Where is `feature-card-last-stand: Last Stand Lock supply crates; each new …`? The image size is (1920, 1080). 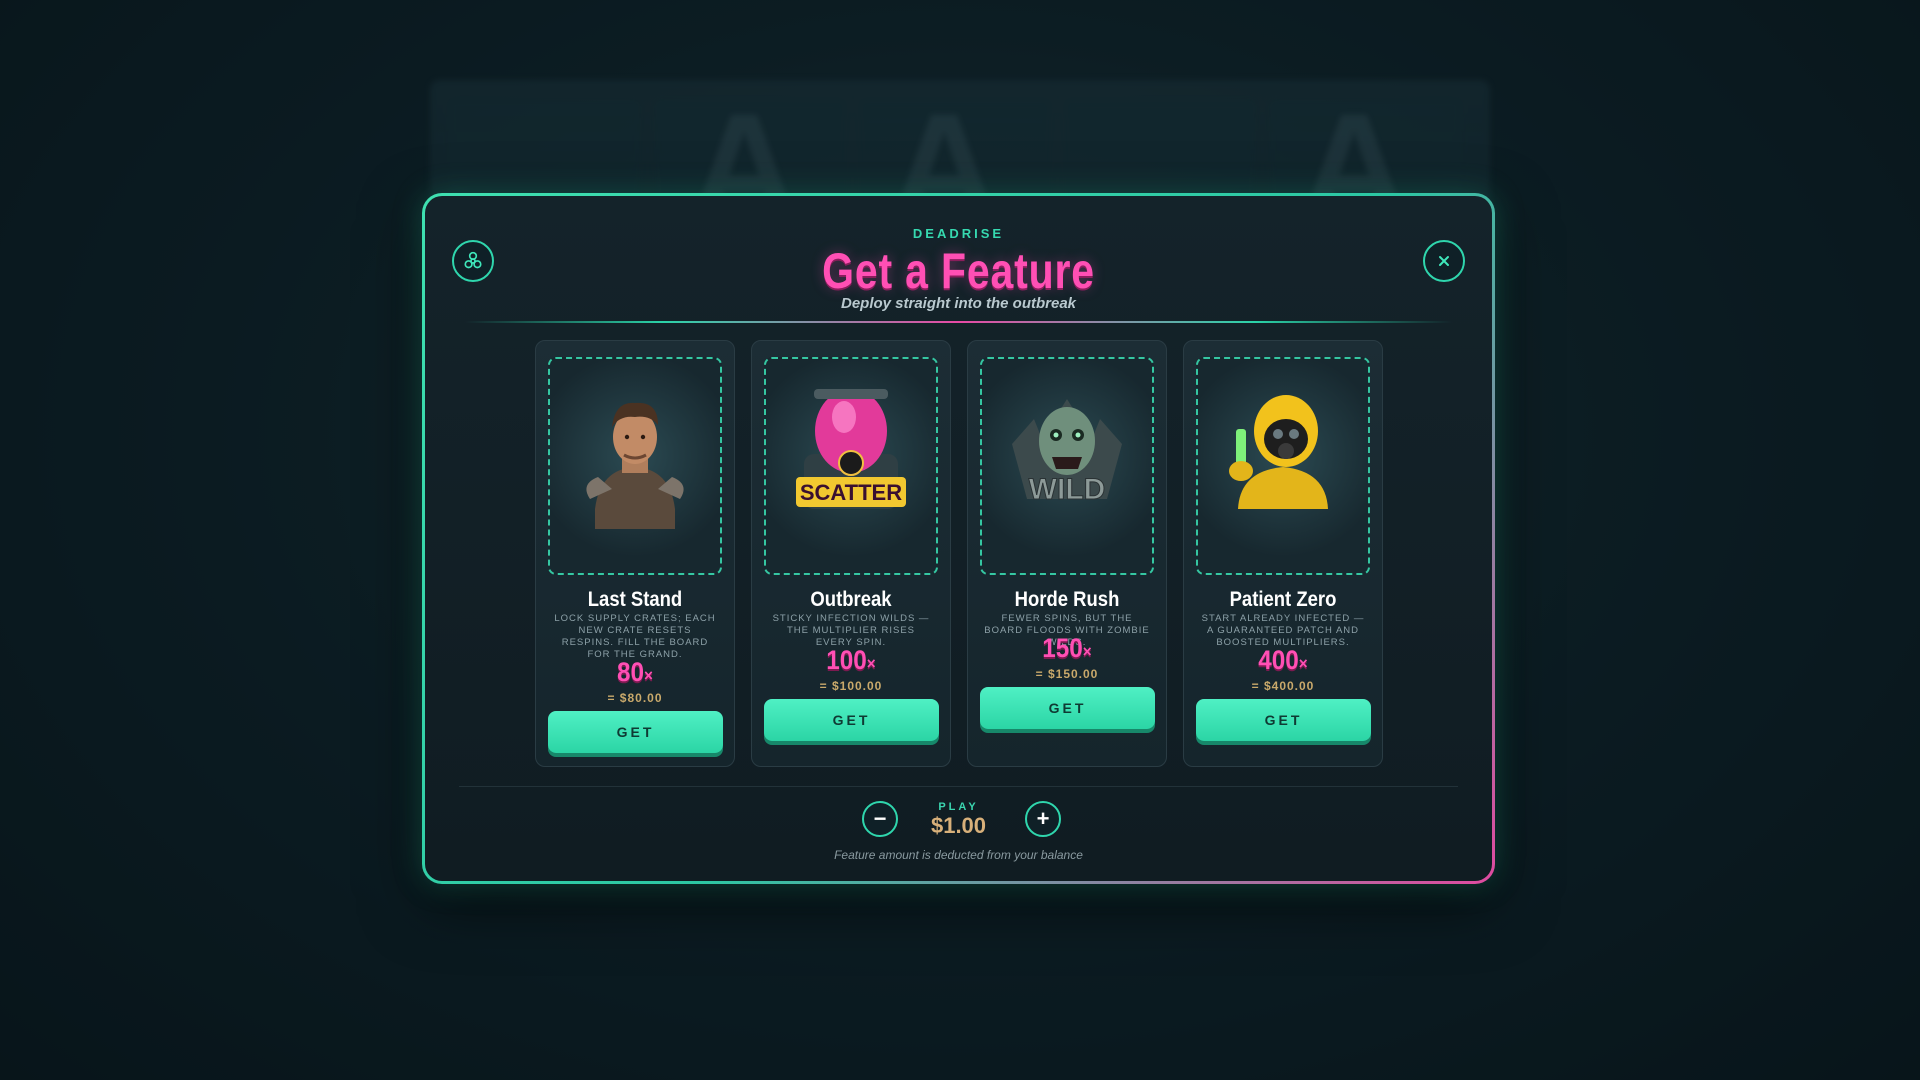 feature-card-last-stand: Last Stand Lock supply crates; each new … is located at coordinates (635, 553).